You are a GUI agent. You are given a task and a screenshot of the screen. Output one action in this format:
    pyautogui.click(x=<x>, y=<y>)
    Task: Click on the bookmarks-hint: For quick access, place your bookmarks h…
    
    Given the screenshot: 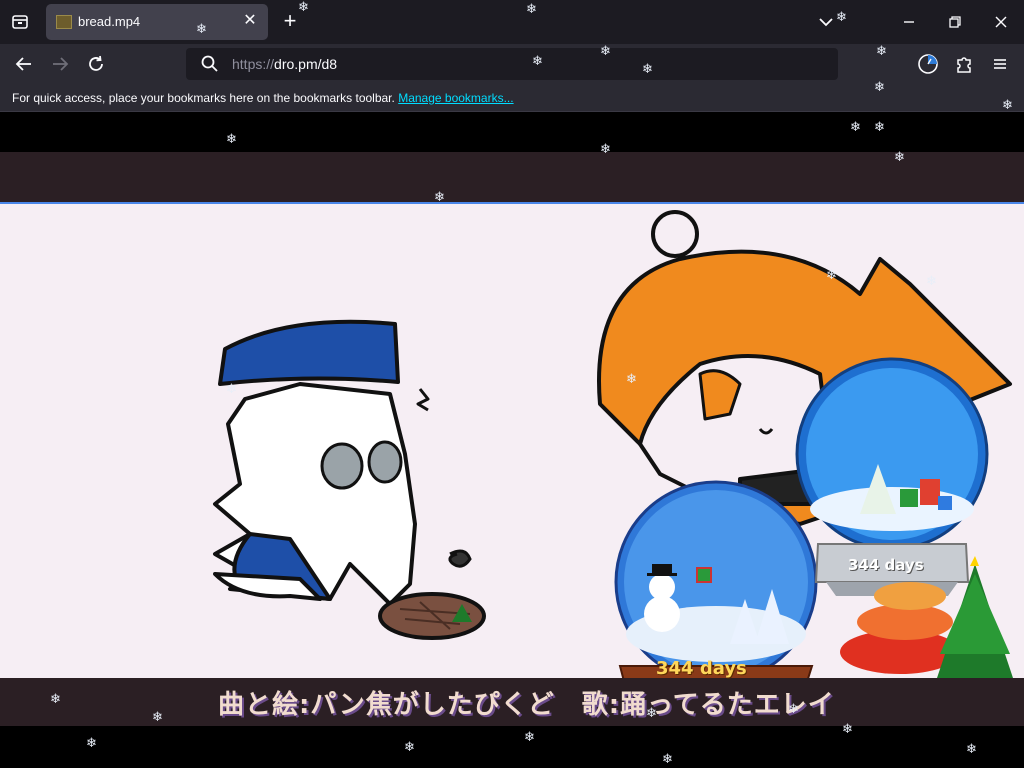 What is the action you would take?
    pyautogui.click(x=203, y=98)
    